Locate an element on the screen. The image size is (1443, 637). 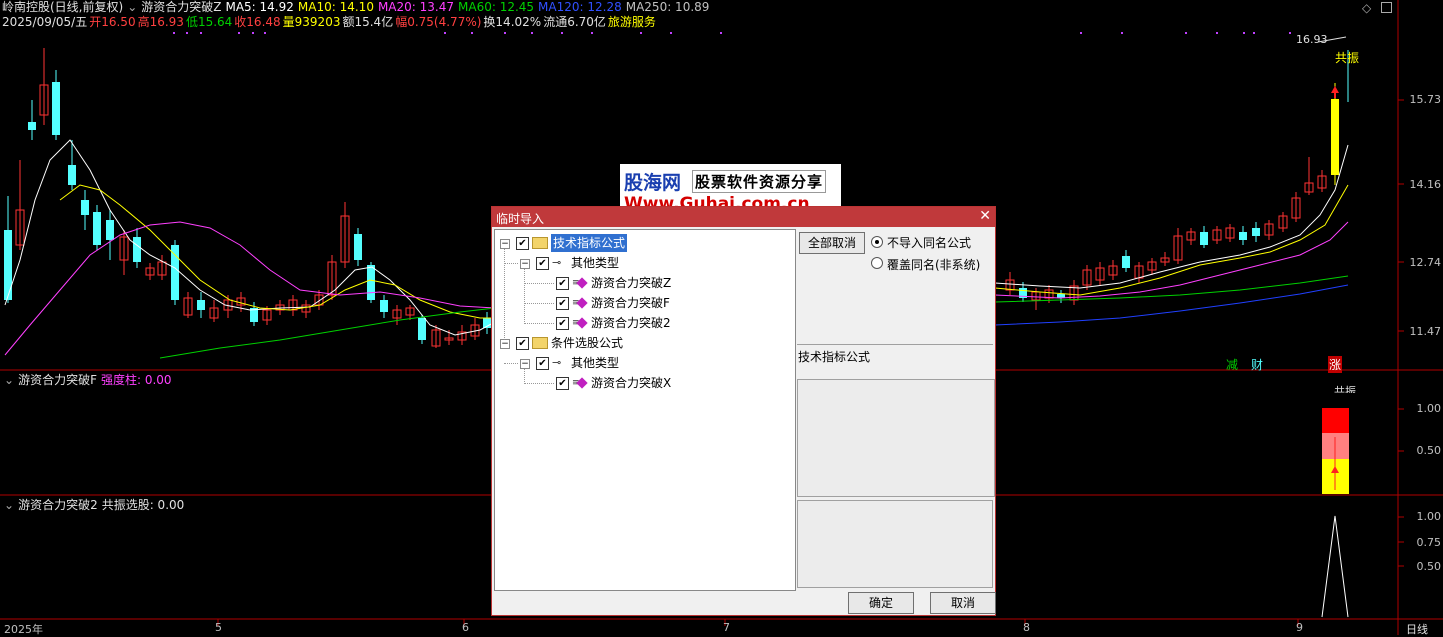
radio-overwrite-label: 覆盖同名(非系统) is located at coordinates (933, 264).